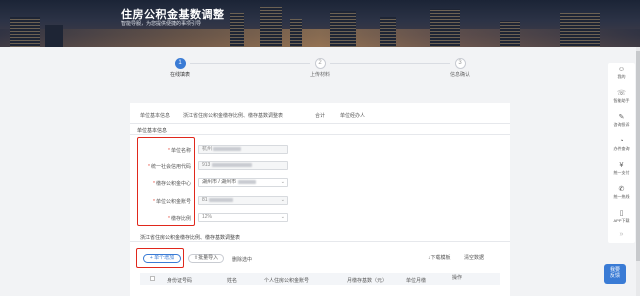 The image size is (640, 296). What do you see at coordinates (621, 189) in the screenshot?
I see `hotline-icon: ✆` at bounding box center [621, 189].